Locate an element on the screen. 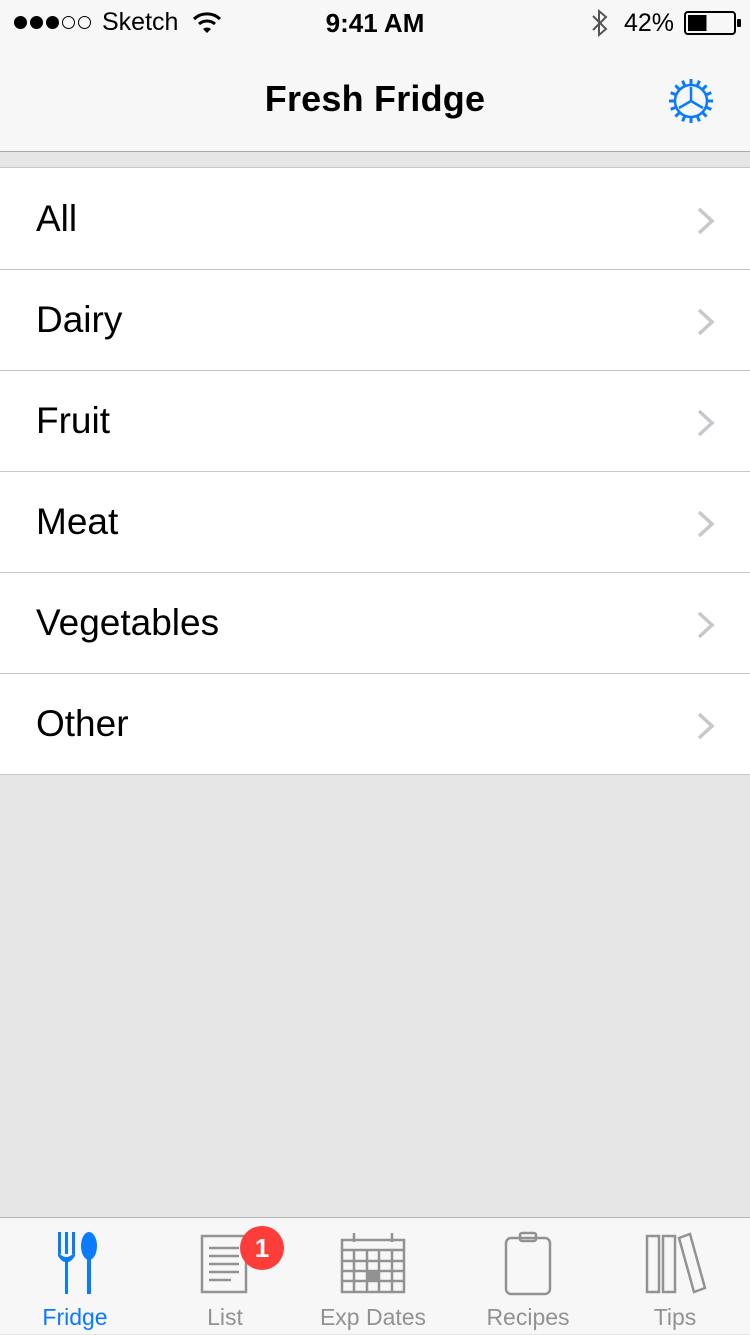  tab-tips: Tips is located at coordinates (675, 1276).